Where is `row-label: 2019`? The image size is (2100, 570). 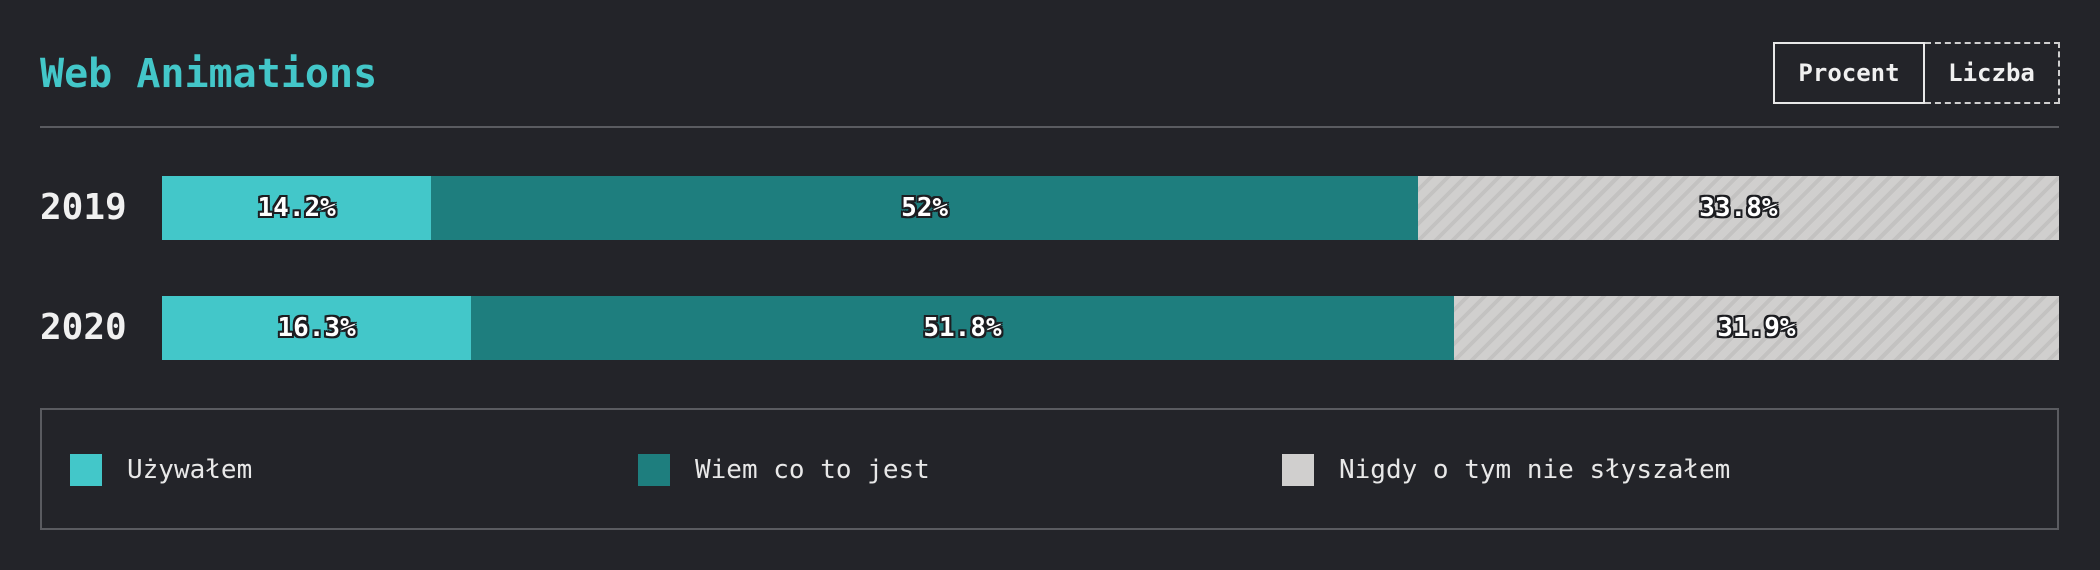 row-label: 2019 is located at coordinates (83, 207).